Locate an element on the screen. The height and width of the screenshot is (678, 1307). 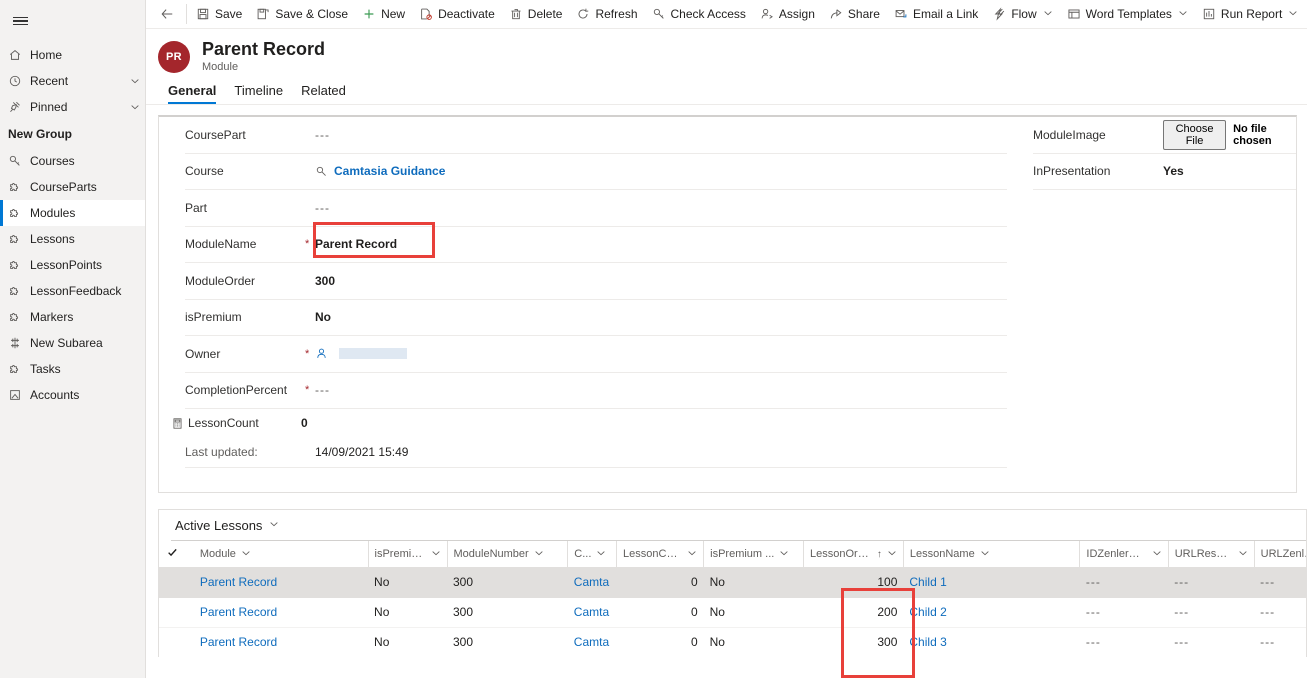
command-share: Share is located at coordinates (854, 14).